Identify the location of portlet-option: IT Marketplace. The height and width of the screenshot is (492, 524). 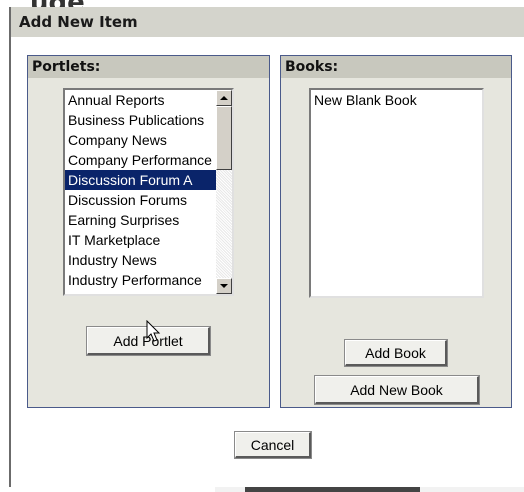
(141, 240).